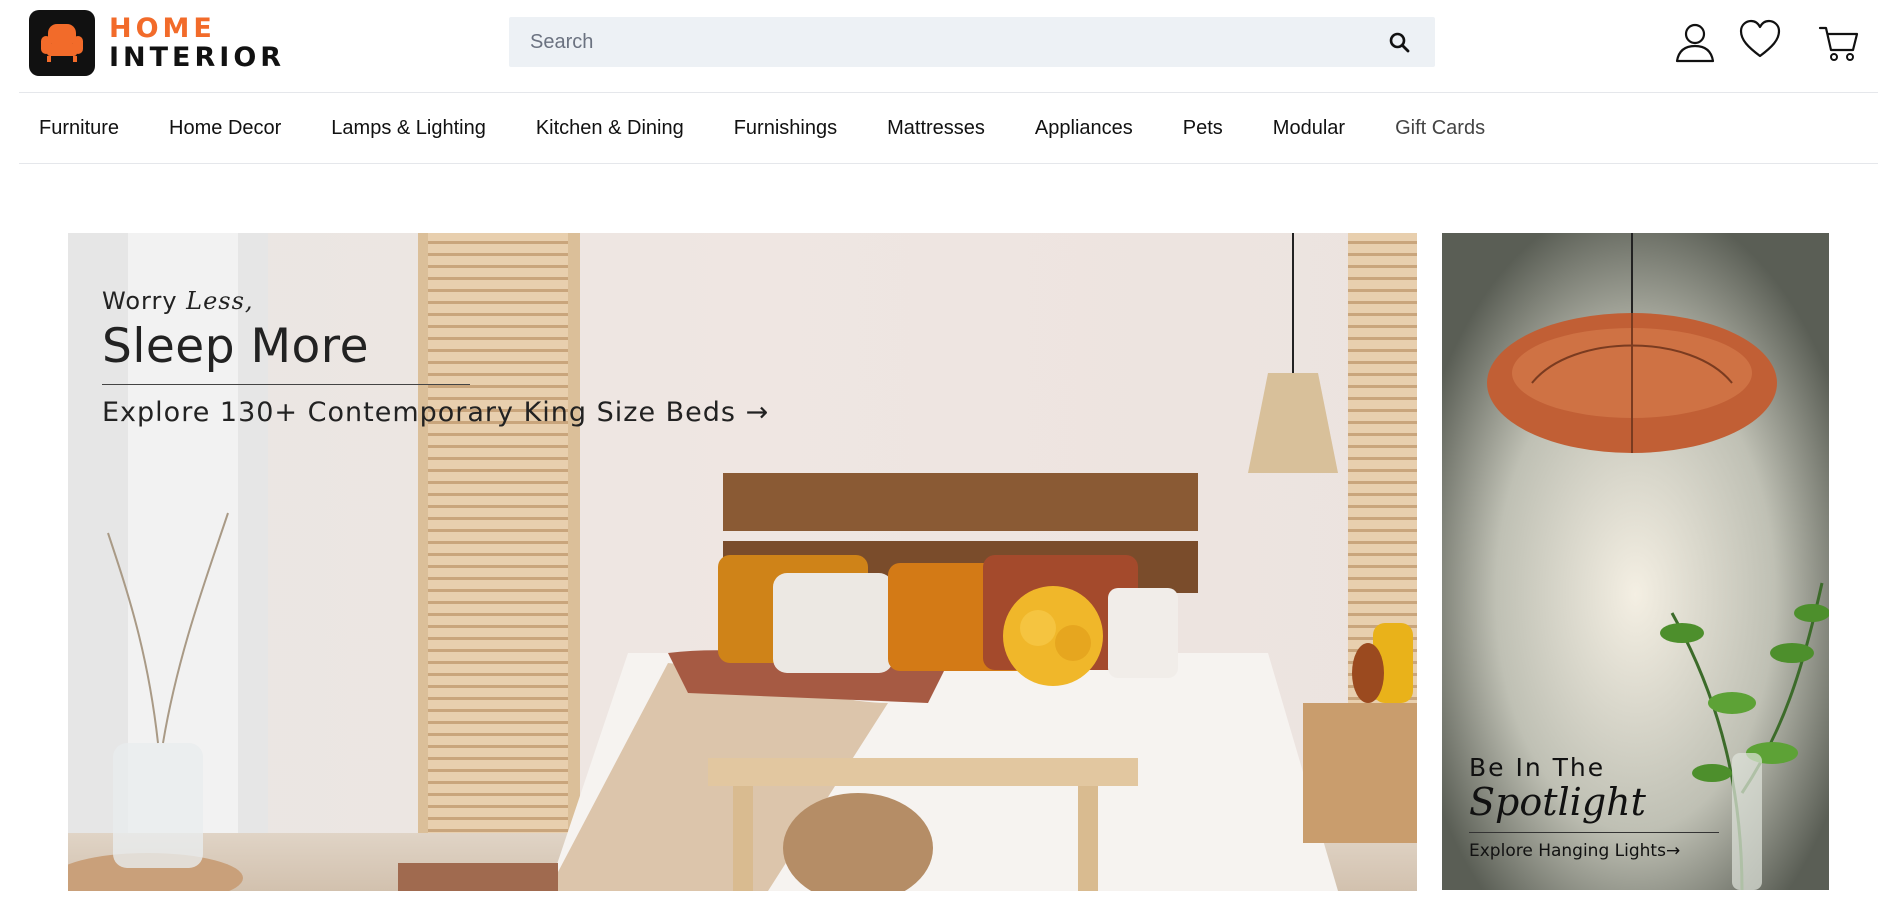 The width and height of the screenshot is (1897, 919). What do you see at coordinates (1594, 832) in the screenshot?
I see `side-divider` at bounding box center [1594, 832].